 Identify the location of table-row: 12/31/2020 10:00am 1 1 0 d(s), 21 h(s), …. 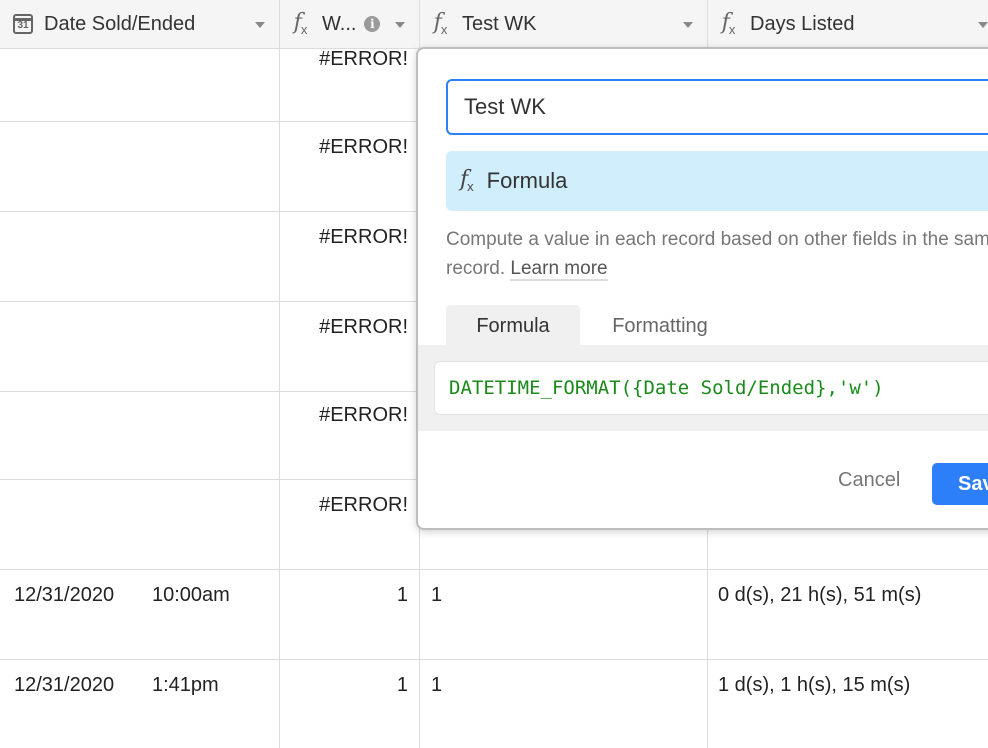
(494, 615).